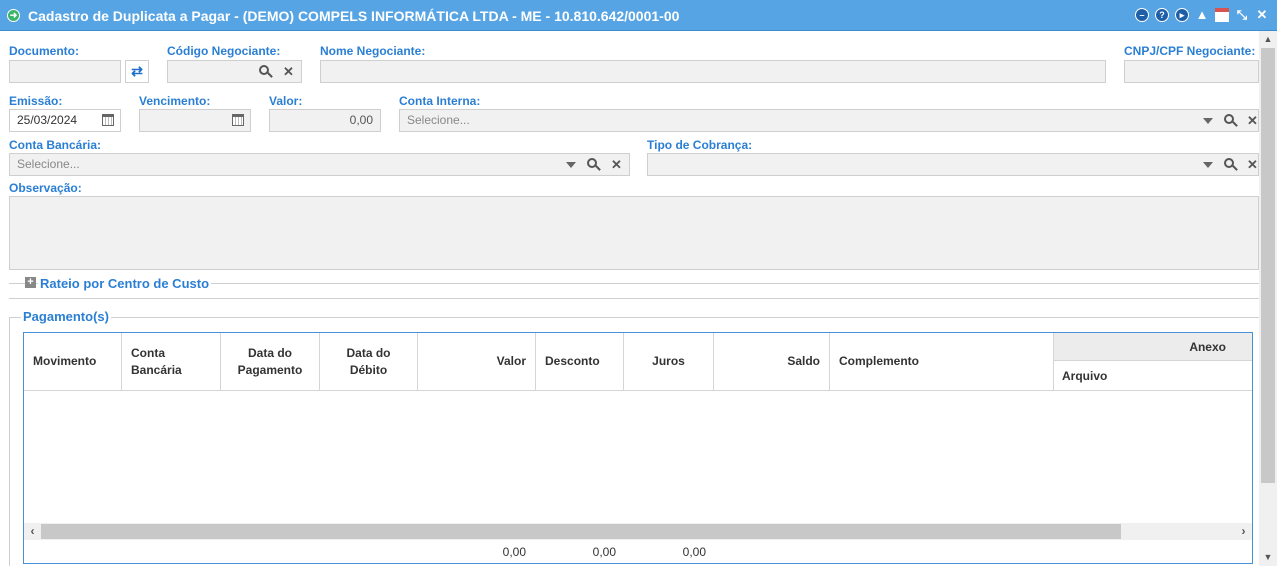 This screenshot has height=566, width=1277. I want to click on play-icon: ▸, so click(1182, 15).